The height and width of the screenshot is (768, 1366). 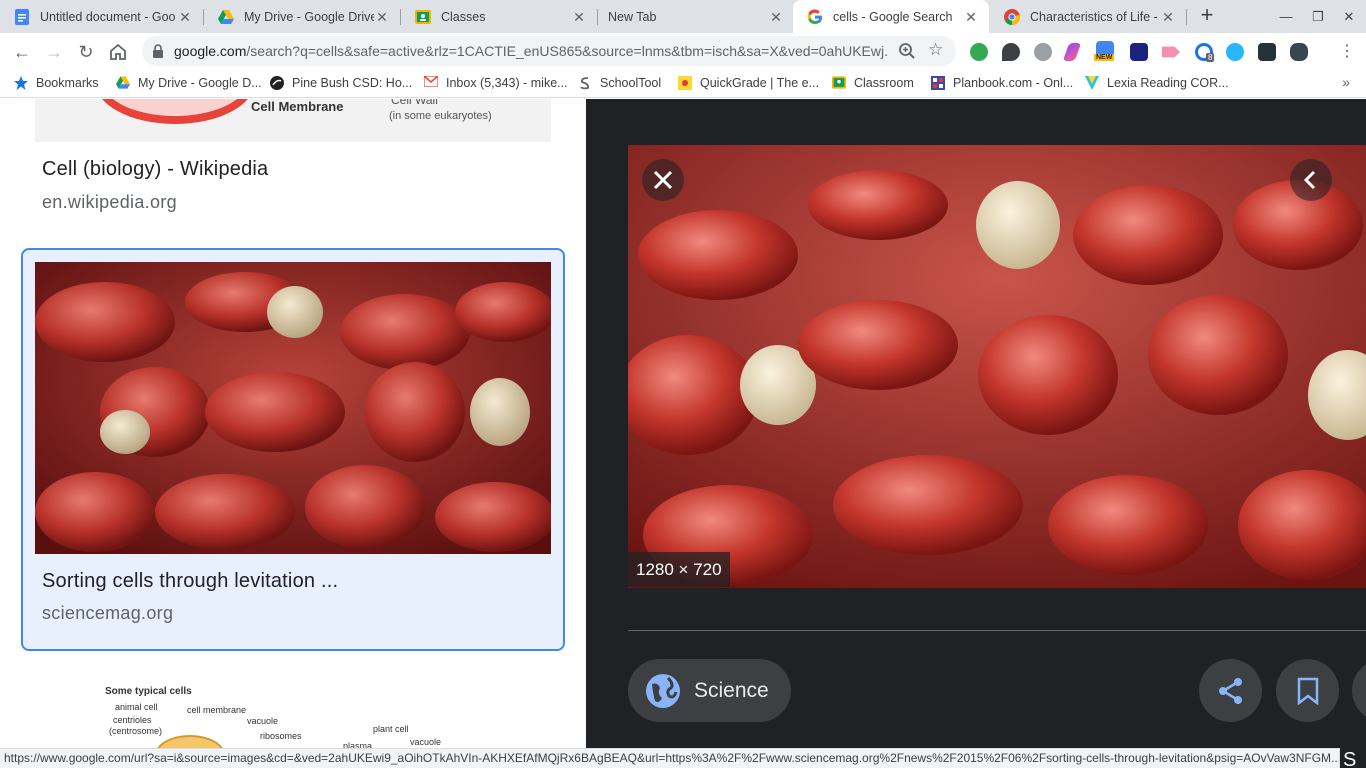 What do you see at coordinates (297, 106) in the screenshot?
I see `thumb-label-membrane: Cell Membrane` at bounding box center [297, 106].